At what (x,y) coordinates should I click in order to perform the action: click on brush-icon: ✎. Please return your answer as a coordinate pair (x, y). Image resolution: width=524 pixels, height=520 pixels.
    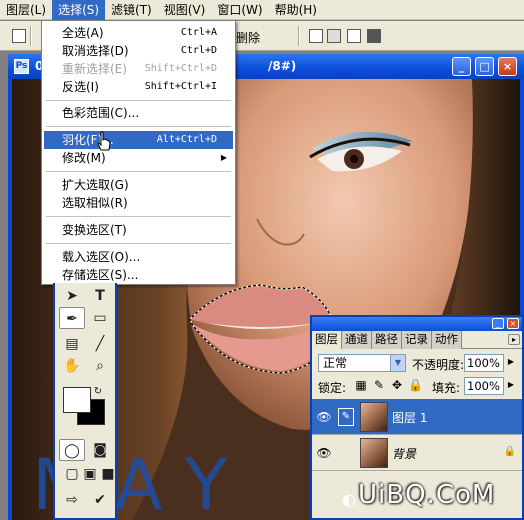
    Looking at the image, I should click on (346, 417).